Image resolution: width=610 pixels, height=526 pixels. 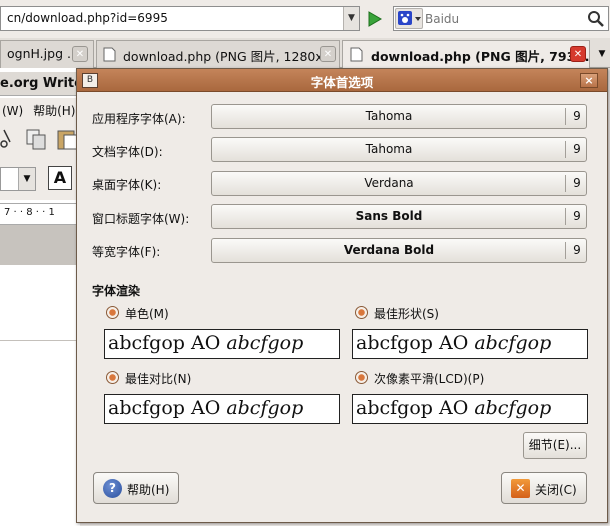 I want to click on url-bar: cn/download.php?id=6995, so click(x=180, y=18).